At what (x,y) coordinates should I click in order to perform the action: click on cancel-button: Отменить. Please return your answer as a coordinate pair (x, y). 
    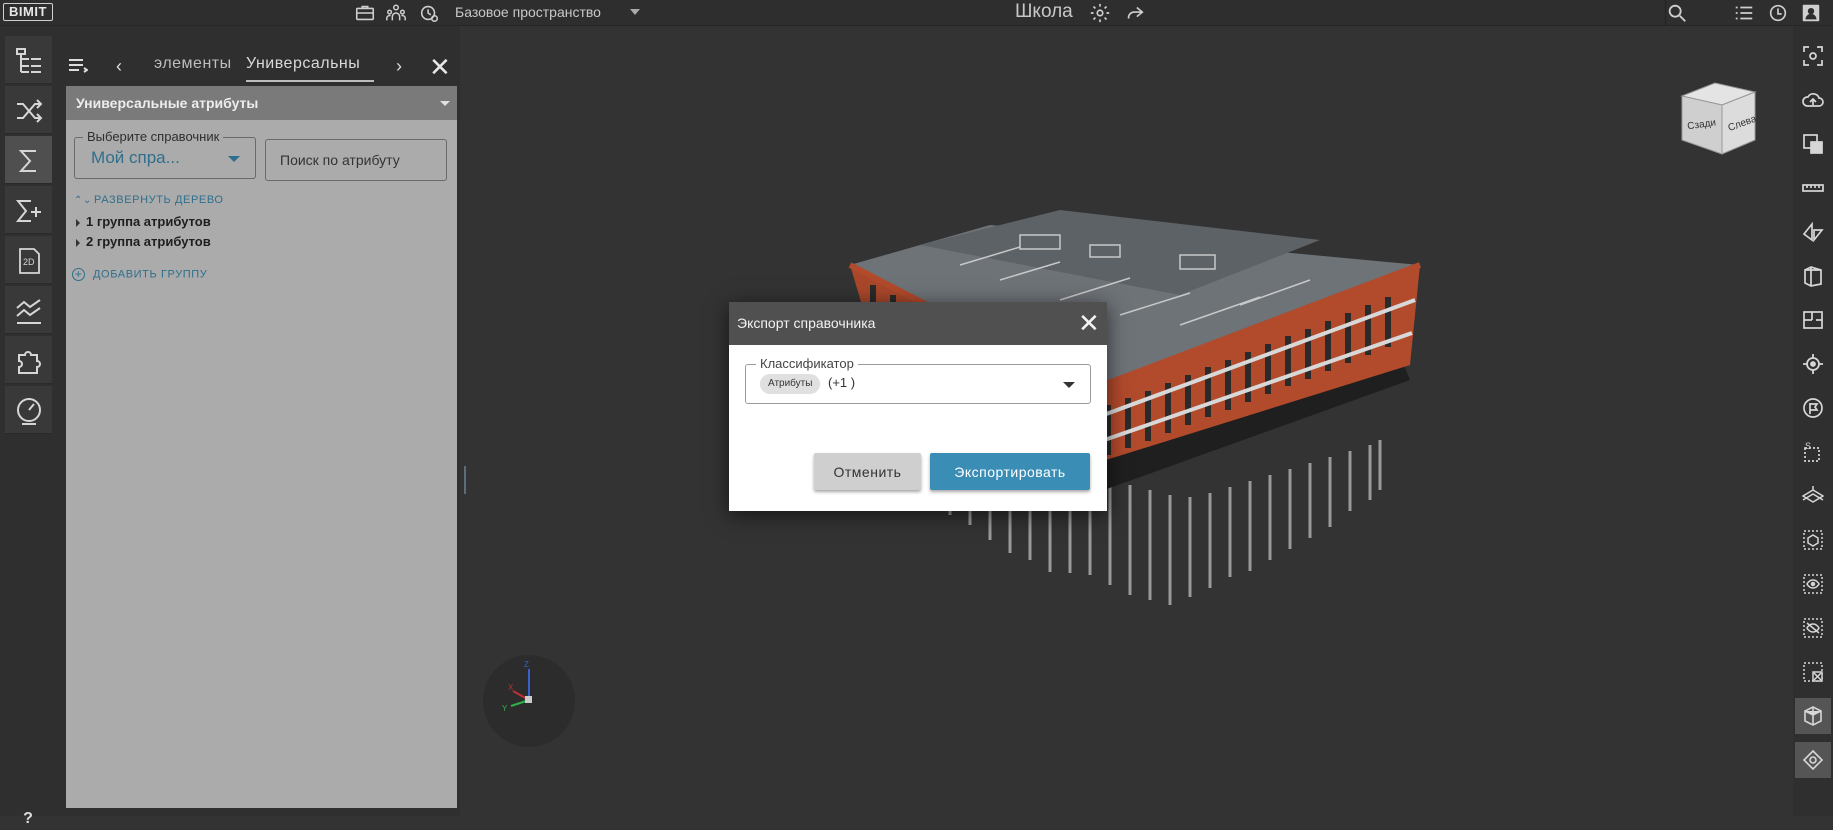
    Looking at the image, I should click on (867, 471).